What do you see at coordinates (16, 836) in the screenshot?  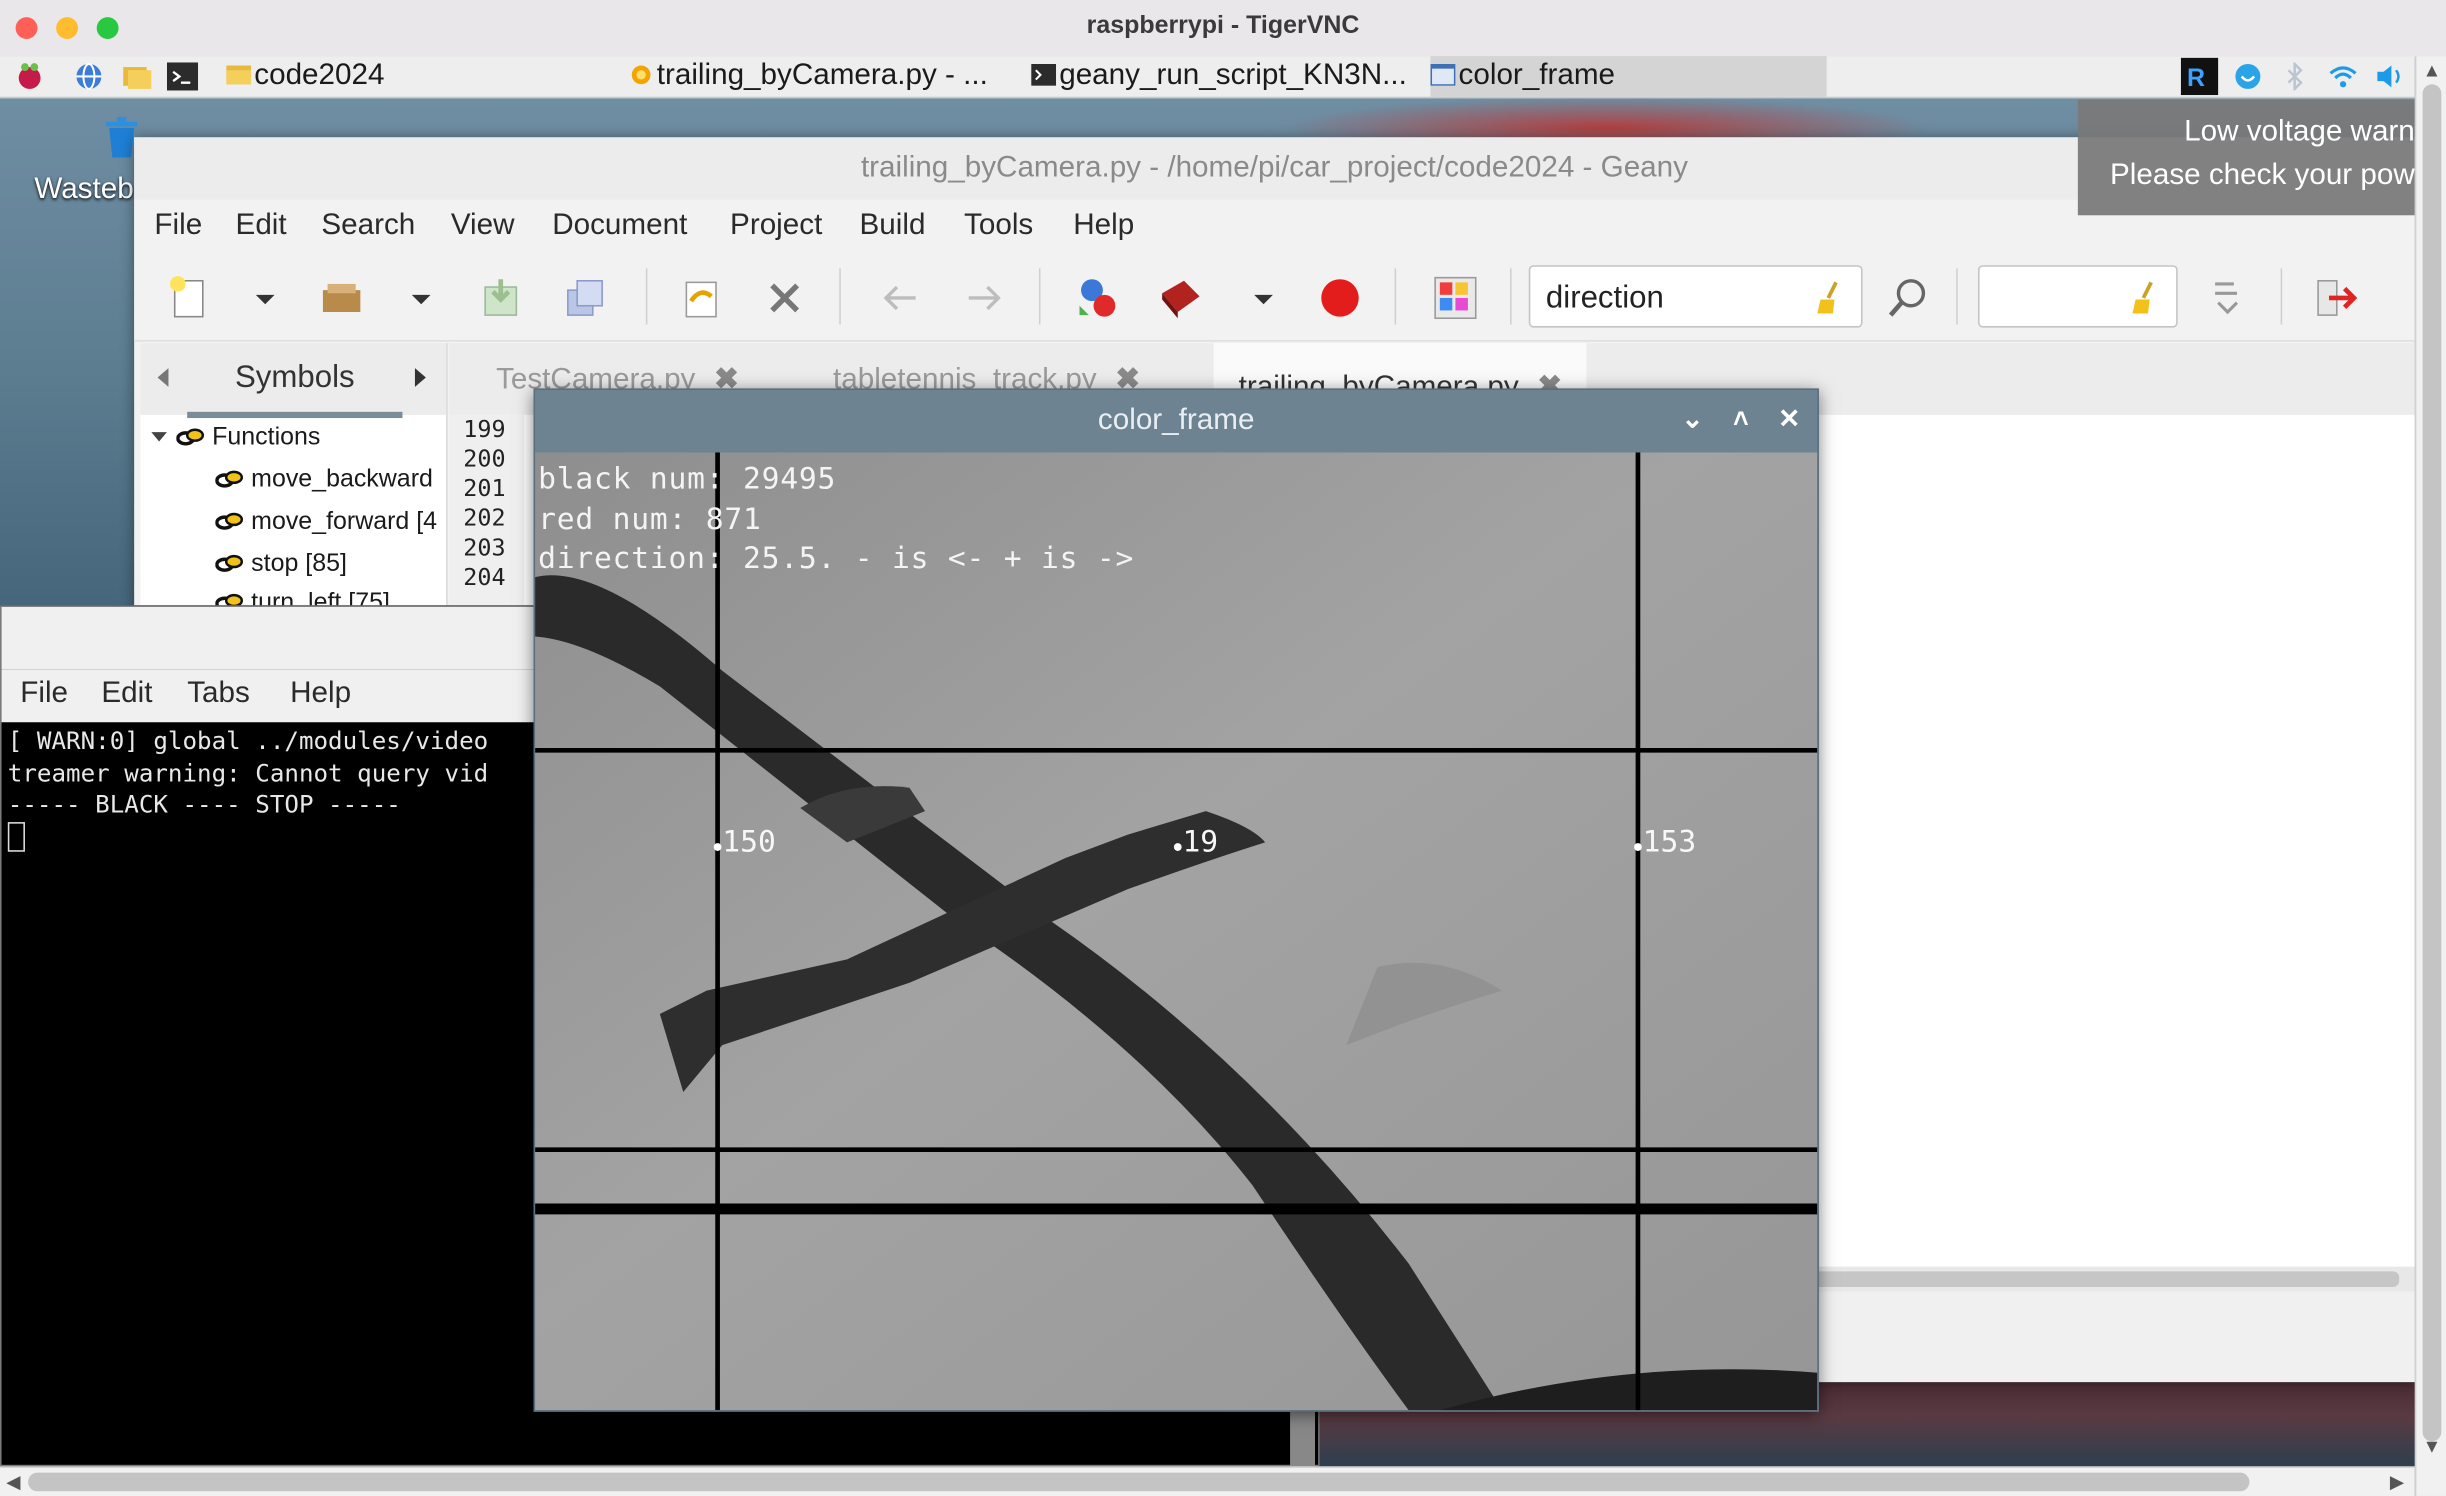 I see `terminal-cursor` at bounding box center [16, 836].